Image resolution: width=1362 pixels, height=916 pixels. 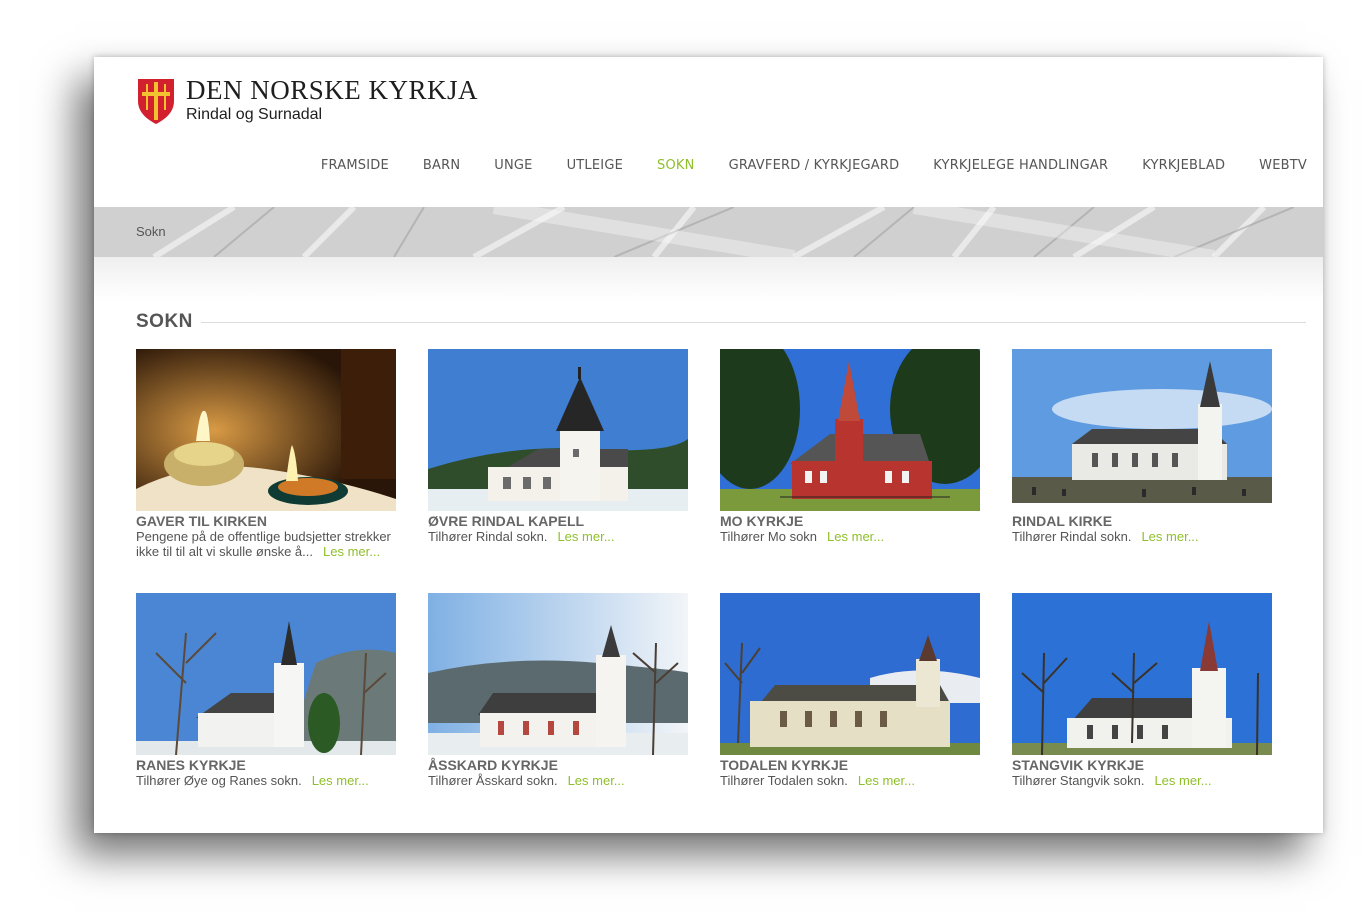 I want to click on nav-item-barn: BARN, so click(x=441, y=165).